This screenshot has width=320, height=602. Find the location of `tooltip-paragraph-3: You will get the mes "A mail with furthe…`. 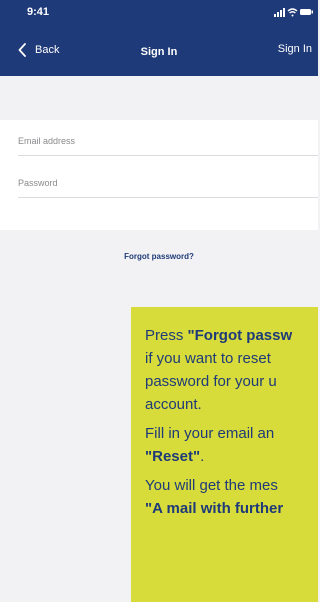

tooltip-paragraph-3: You will get the mes "A mail with furthe… is located at coordinates (214, 497).